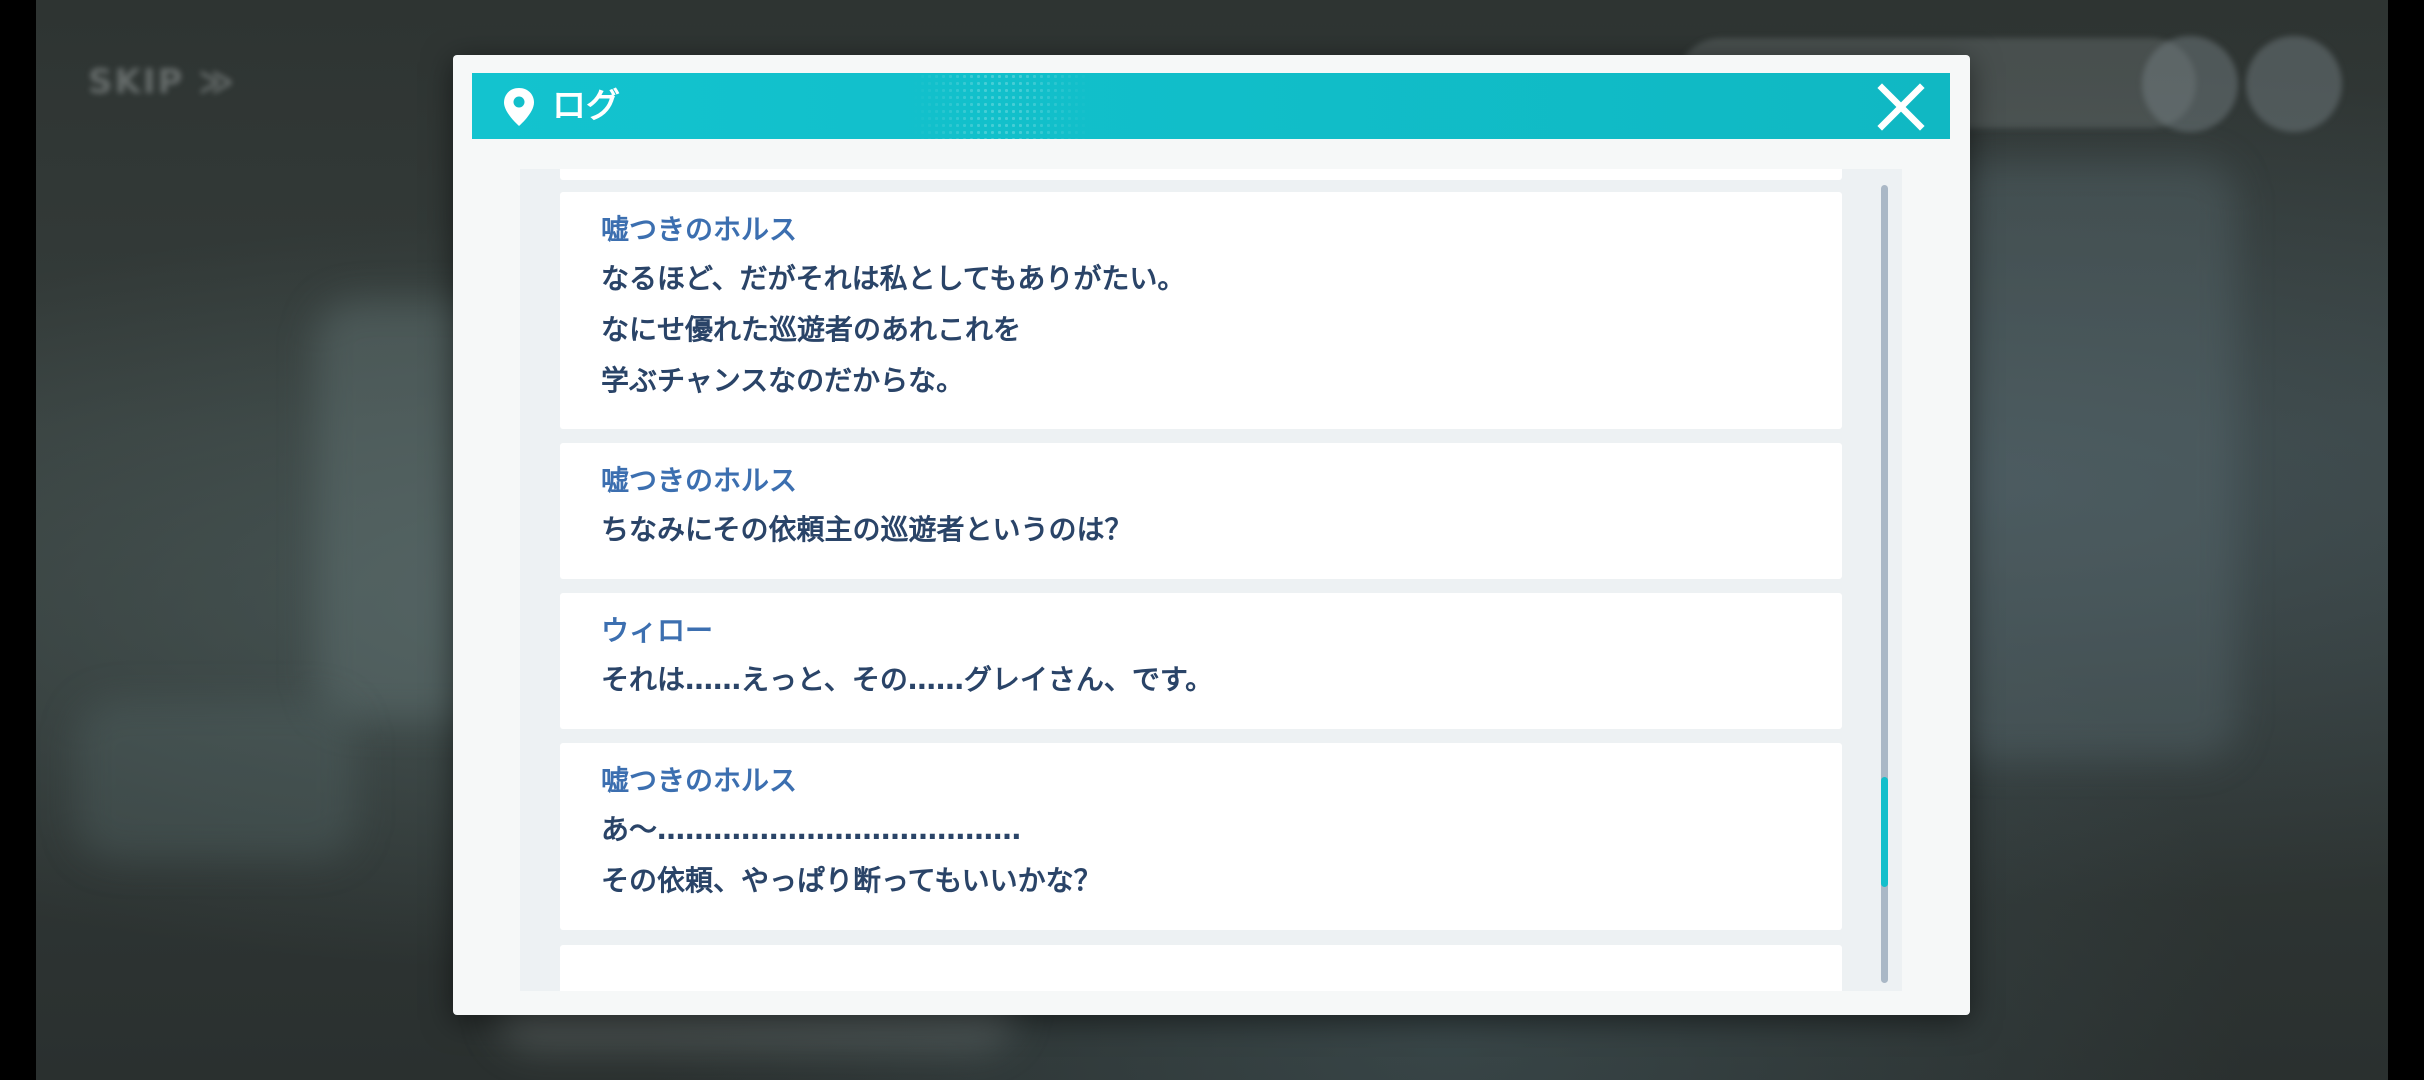 This screenshot has height=1080, width=2424. Describe the element at coordinates (519, 107) in the screenshot. I see `map-pin-icon` at that location.